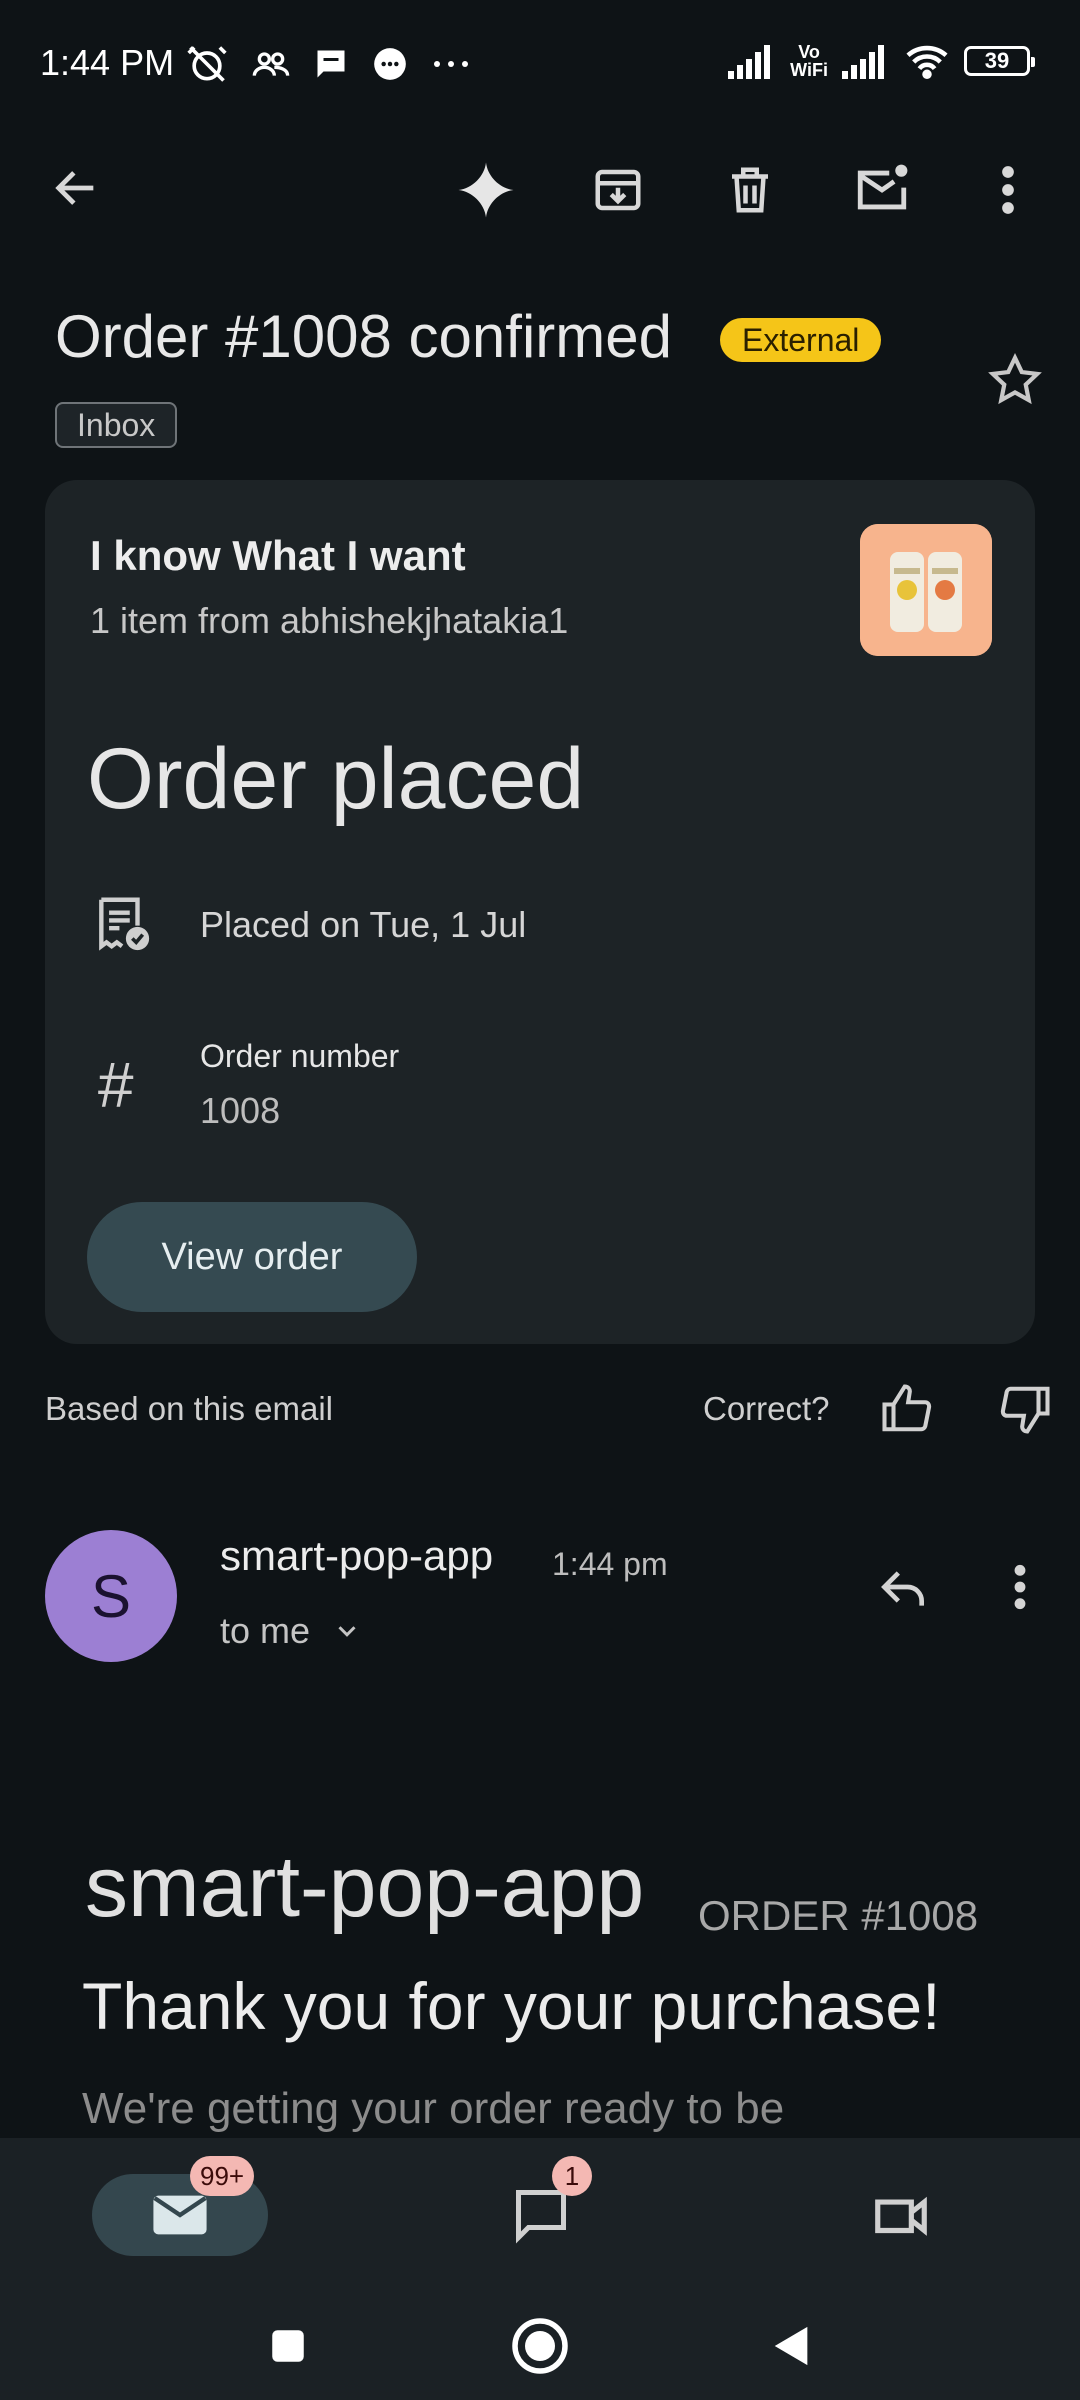 This screenshot has height=2400, width=1080. I want to click on back-button, so click(76, 188).